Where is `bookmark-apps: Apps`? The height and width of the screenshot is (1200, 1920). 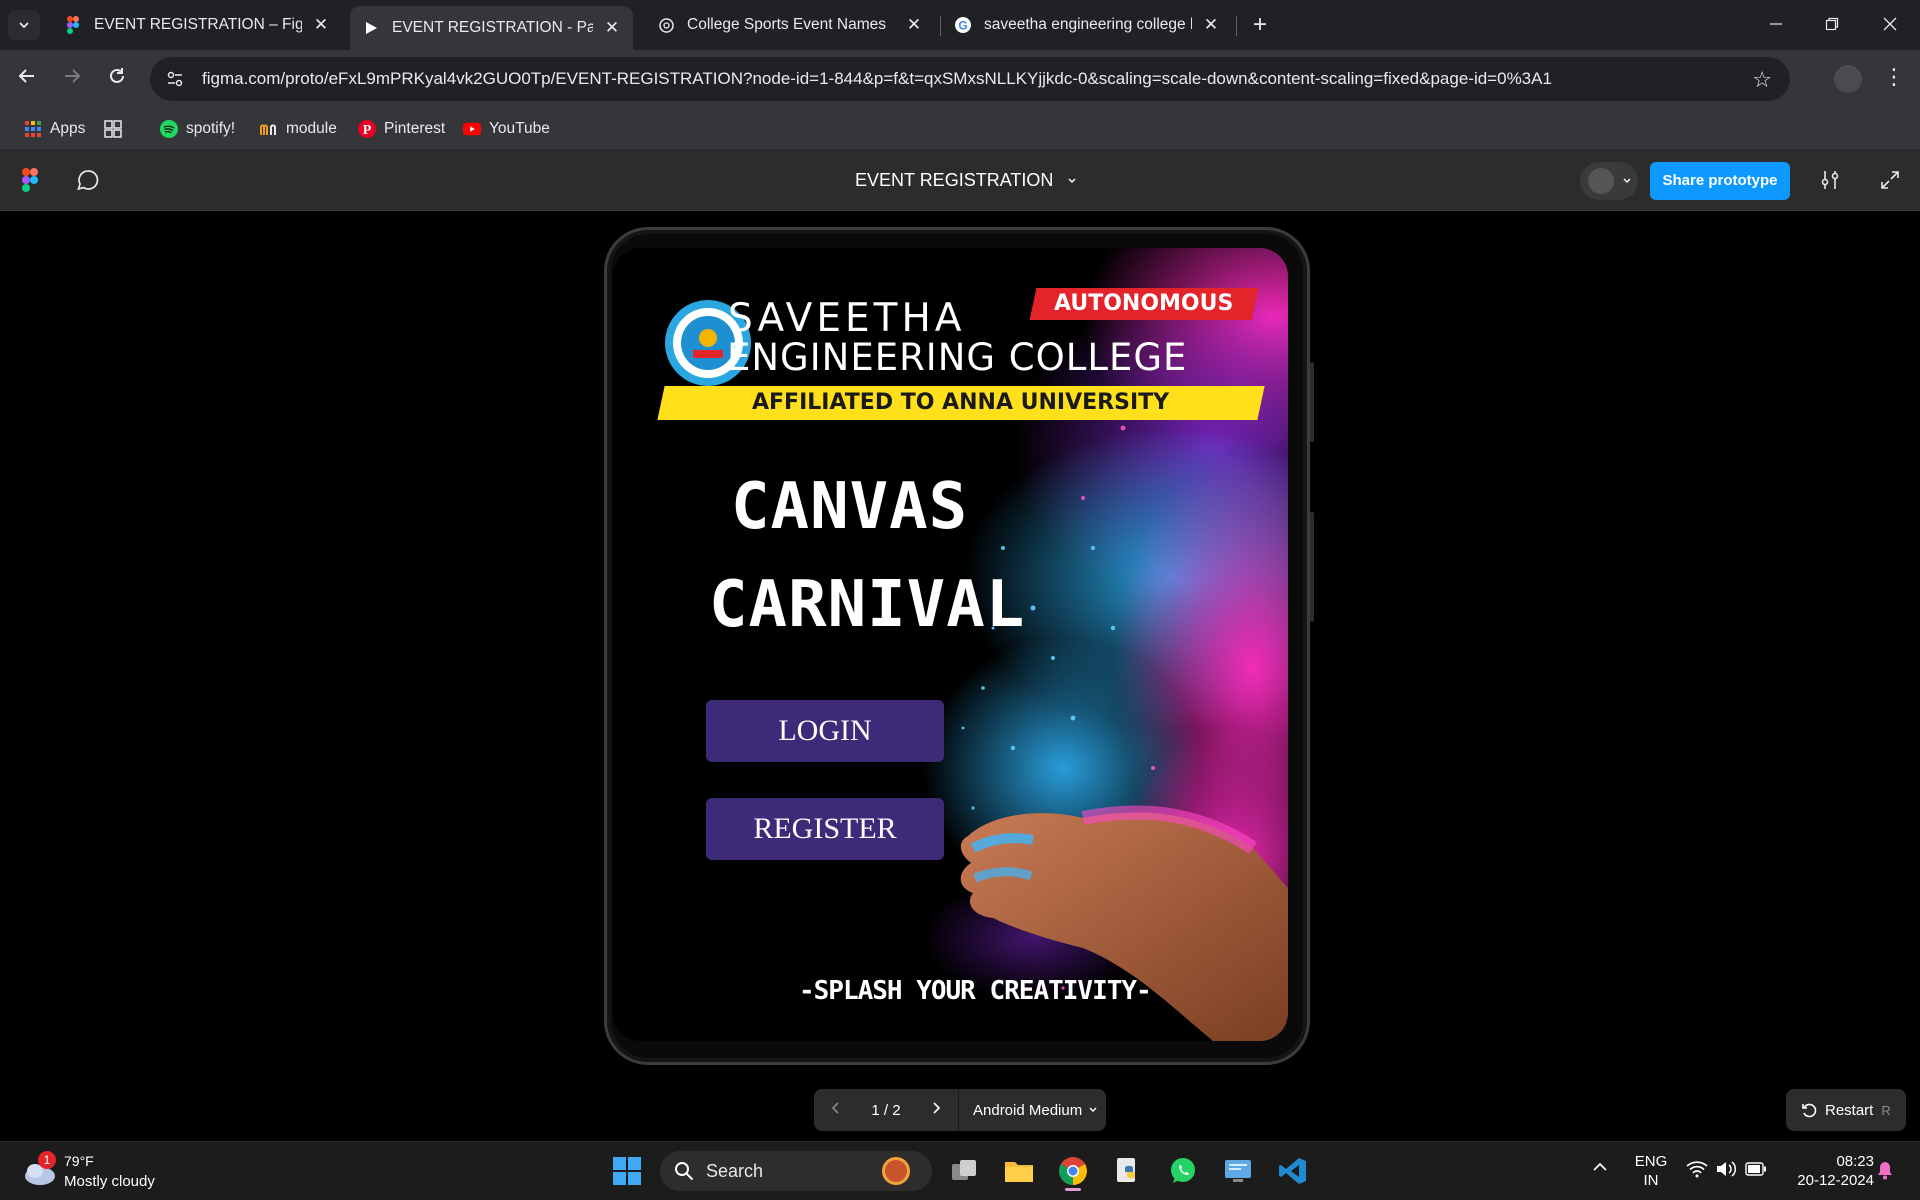
bookmark-apps: Apps is located at coordinates (54, 129).